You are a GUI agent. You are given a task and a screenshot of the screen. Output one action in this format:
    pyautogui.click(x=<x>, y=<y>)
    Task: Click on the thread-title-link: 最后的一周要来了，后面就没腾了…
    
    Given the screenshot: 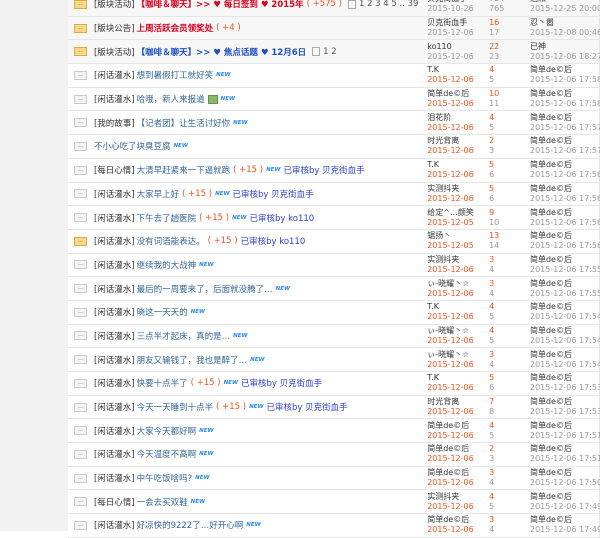 What is the action you would take?
    pyautogui.click(x=205, y=289)
    